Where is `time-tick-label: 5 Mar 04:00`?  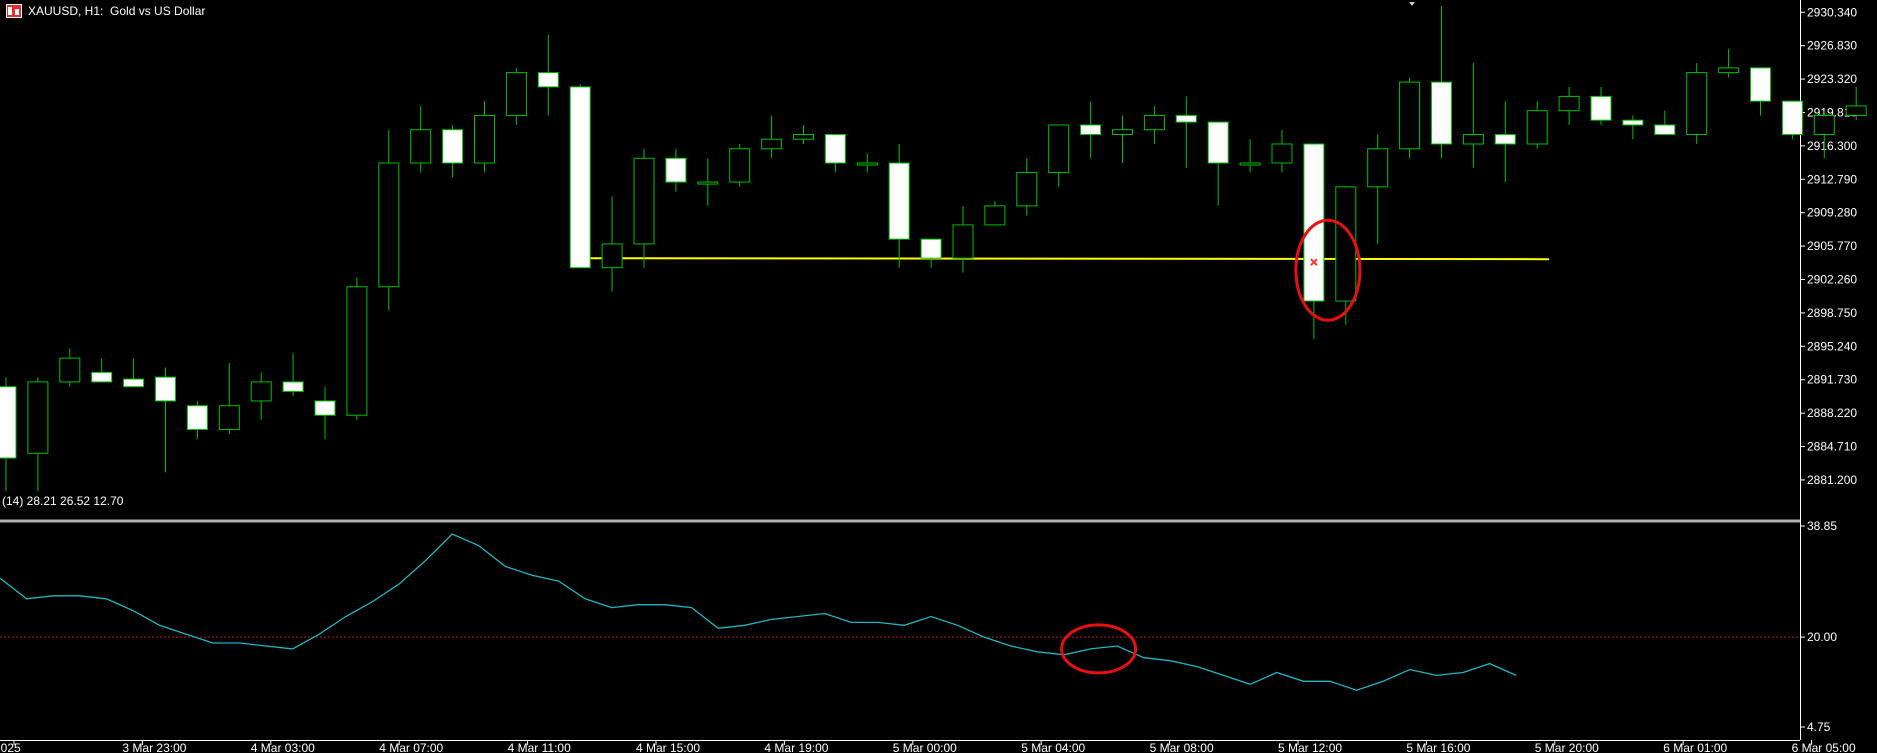
time-tick-label: 5 Mar 04:00 is located at coordinates (1053, 747).